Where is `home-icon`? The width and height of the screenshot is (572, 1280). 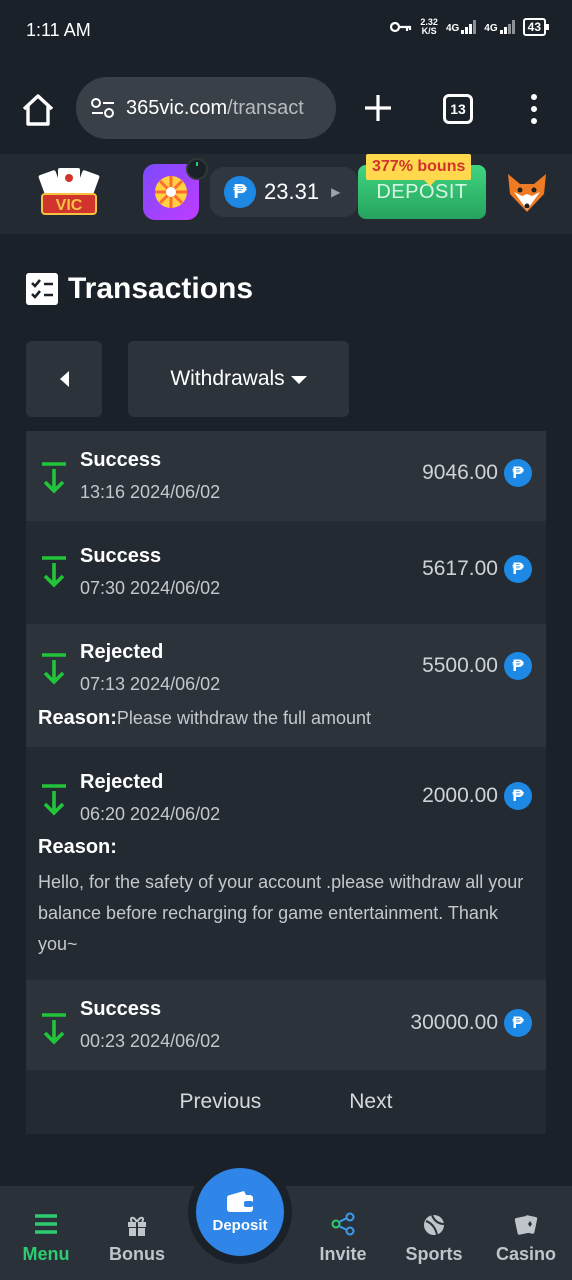
home-icon is located at coordinates (38, 110).